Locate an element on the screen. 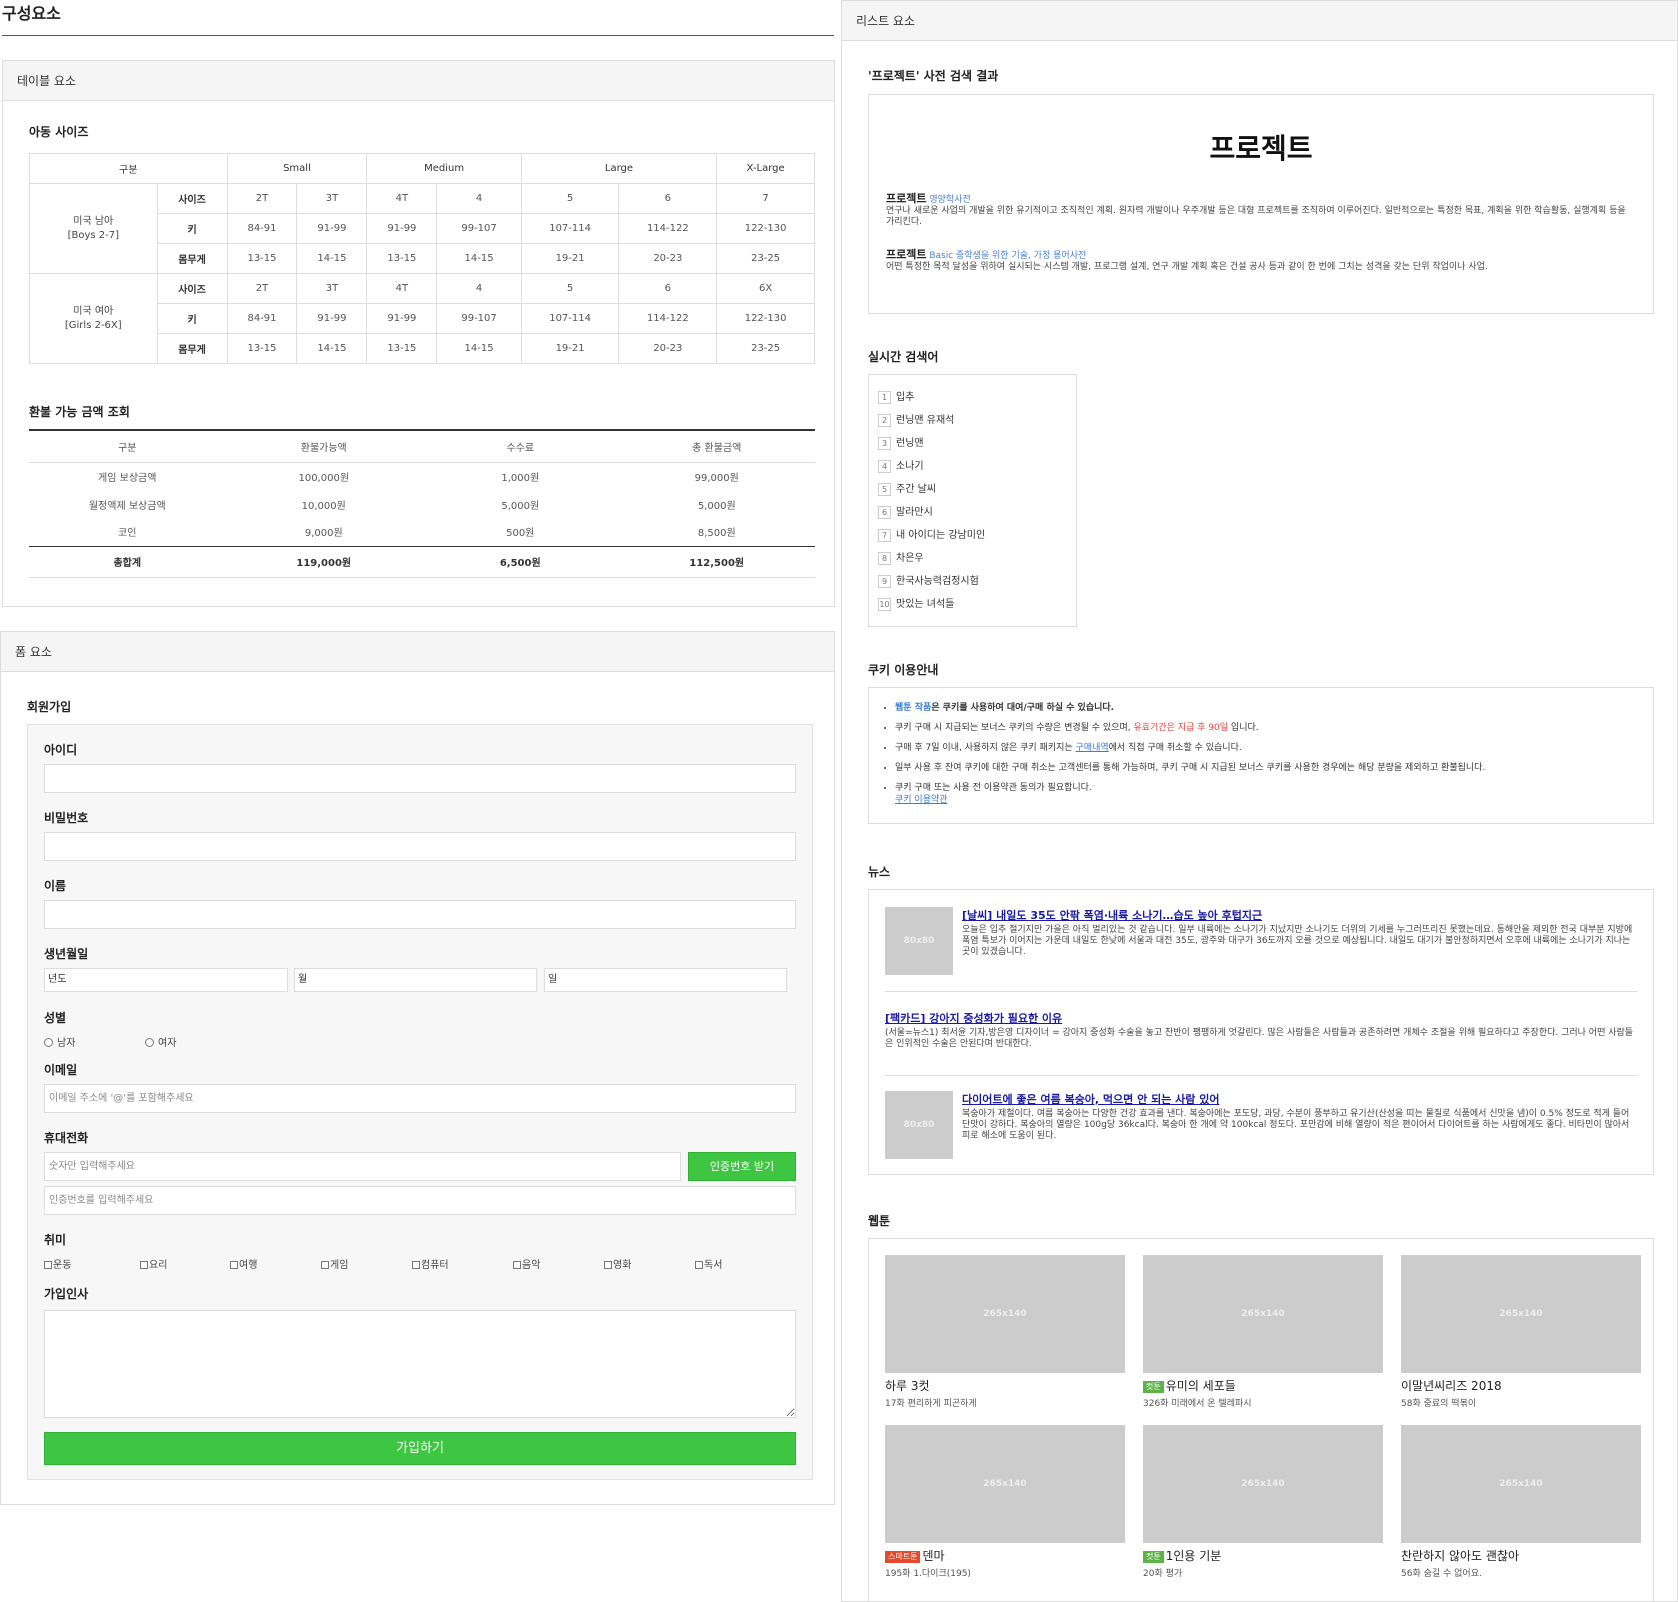  list-item: 9 한국사능력검정시험 is located at coordinates (928, 582).